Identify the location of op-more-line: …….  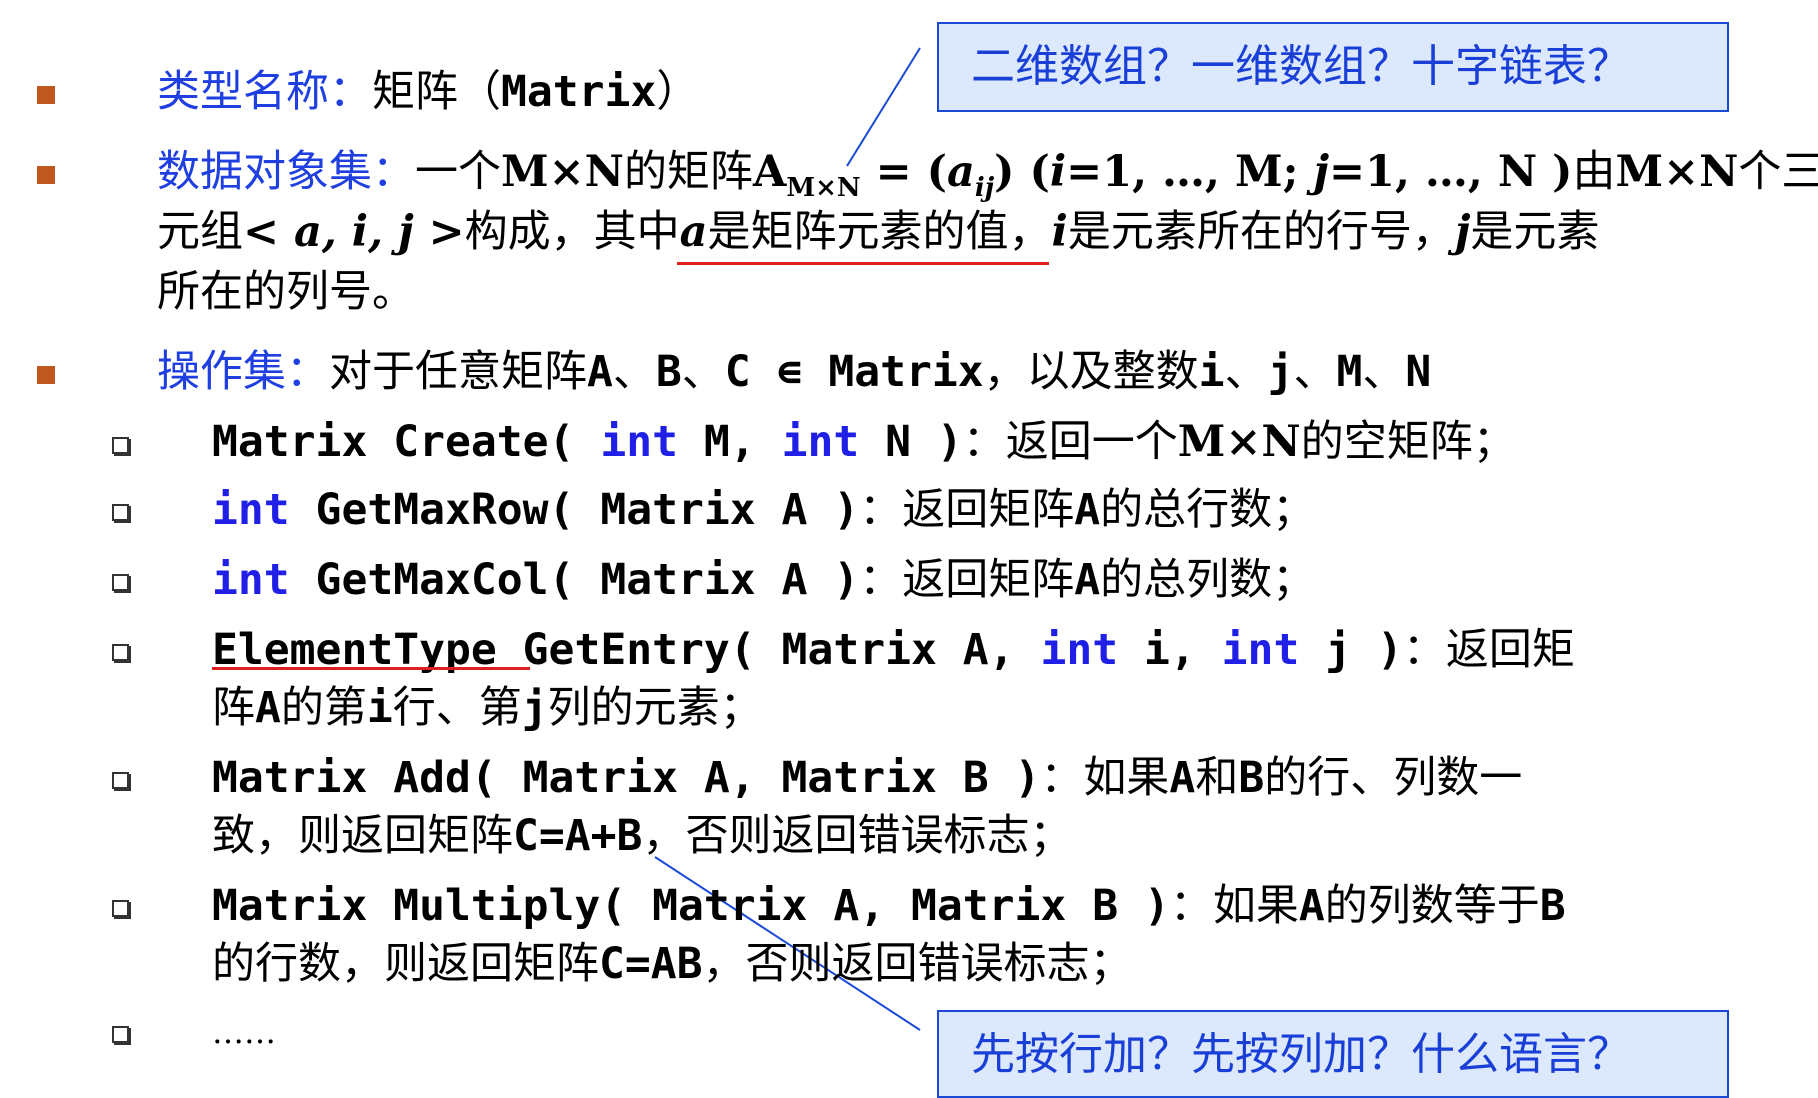
(244, 1032).